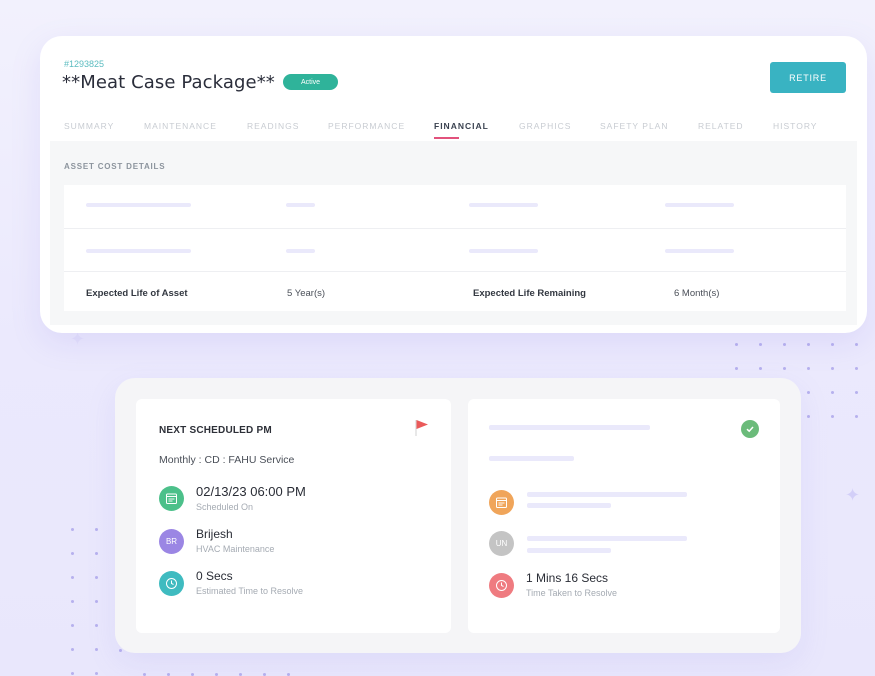 The height and width of the screenshot is (676, 875). Describe the element at coordinates (529, 293) in the screenshot. I see `life-remaining-label: Expected Life Remaining` at that location.